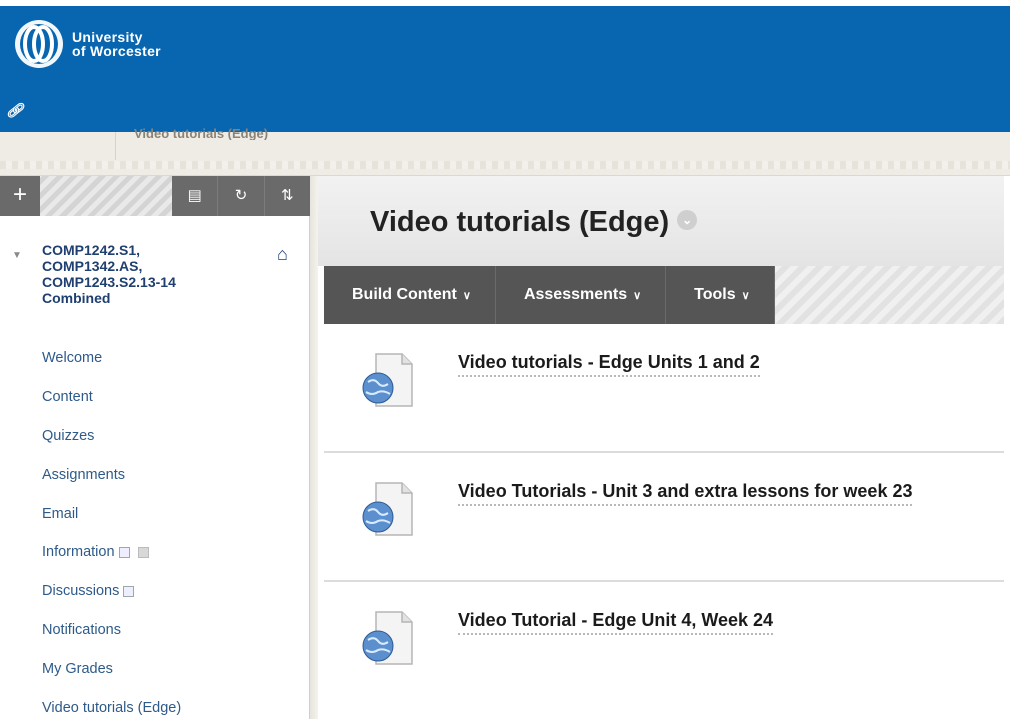  I want to click on breadcrumb-bar: Video tutorials (Edge), so click(505, 151).